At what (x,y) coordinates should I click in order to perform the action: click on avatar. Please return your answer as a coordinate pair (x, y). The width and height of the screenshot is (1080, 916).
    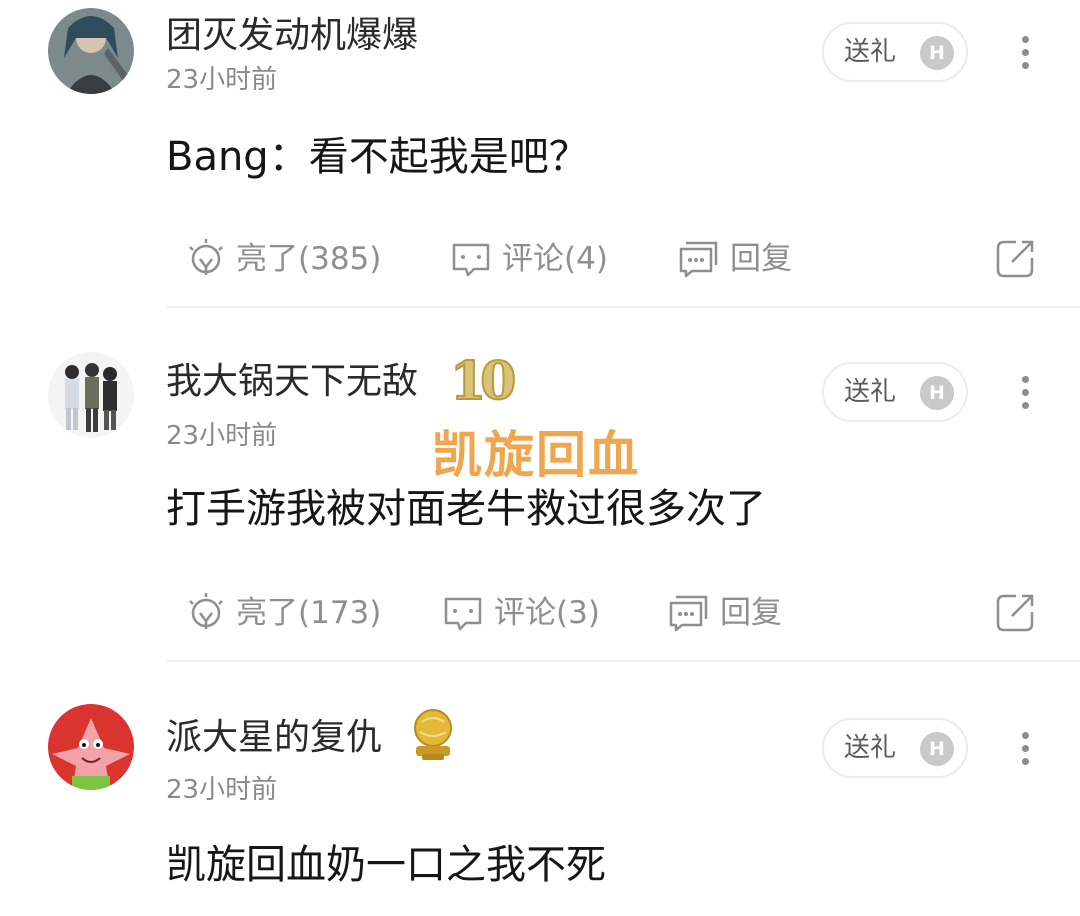
    Looking at the image, I should click on (91, 747).